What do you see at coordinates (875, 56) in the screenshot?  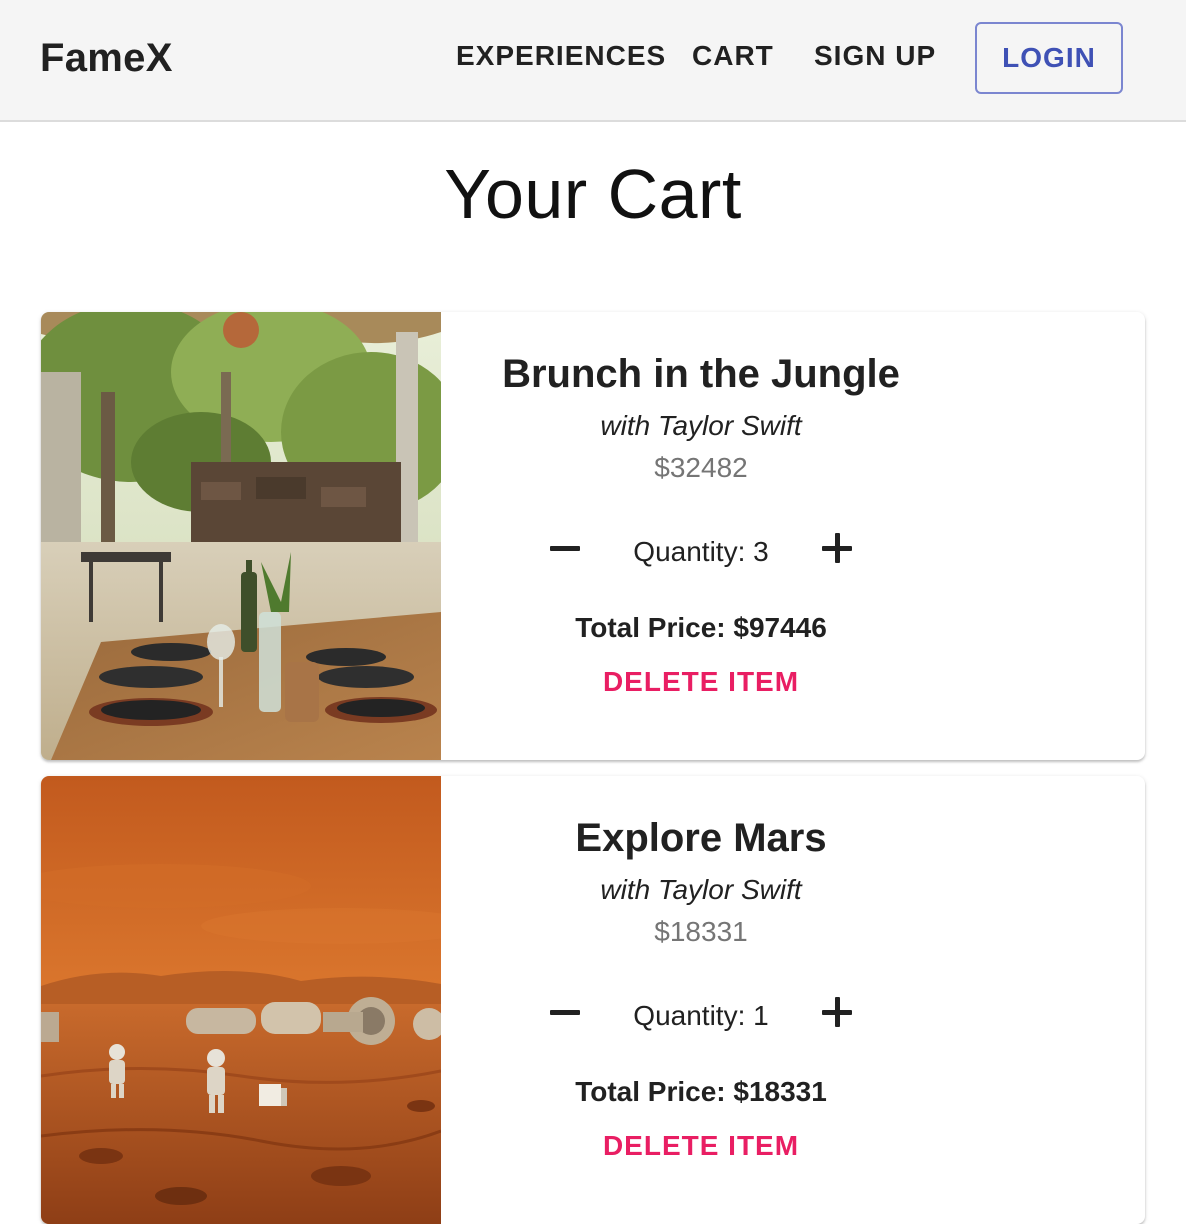 I see `nav-signup-link: SIGN UP` at bounding box center [875, 56].